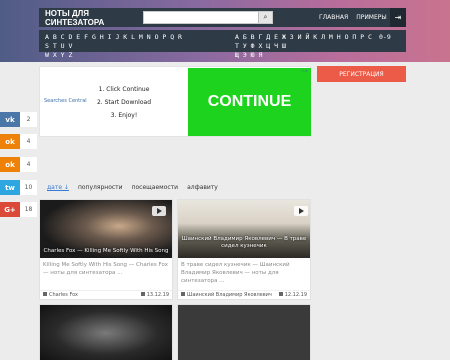  What do you see at coordinates (124, 115) in the screenshot?
I see `ad-step: 3. Enjoy!` at bounding box center [124, 115].